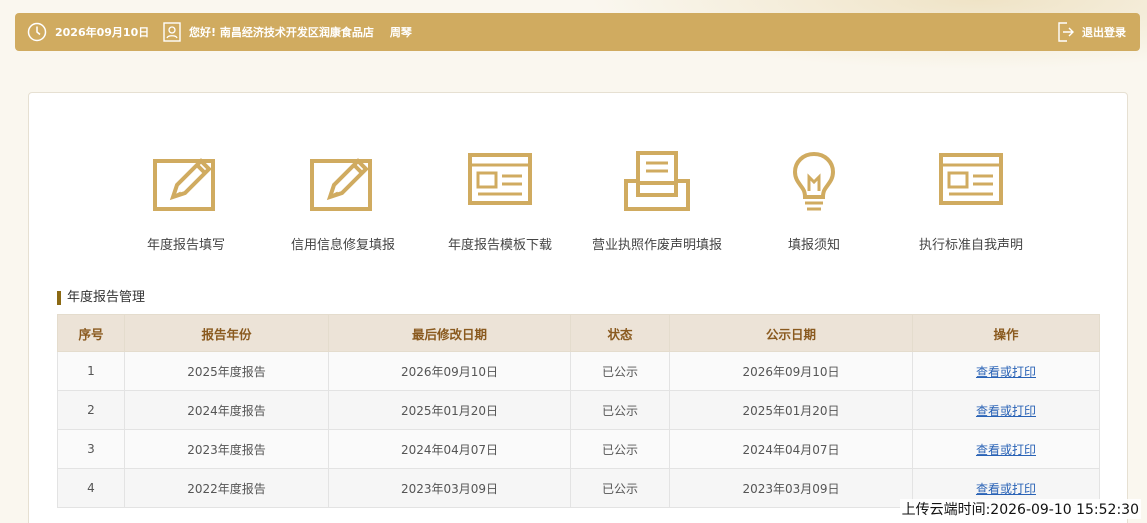  I want to click on feature-template-download: 年度报告模板下载, so click(500, 202).